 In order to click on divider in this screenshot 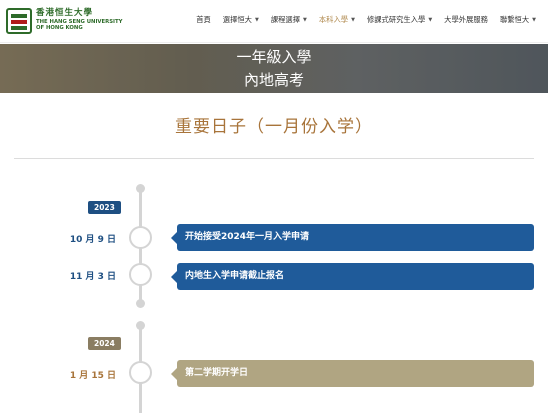, I will do `click(274, 158)`.